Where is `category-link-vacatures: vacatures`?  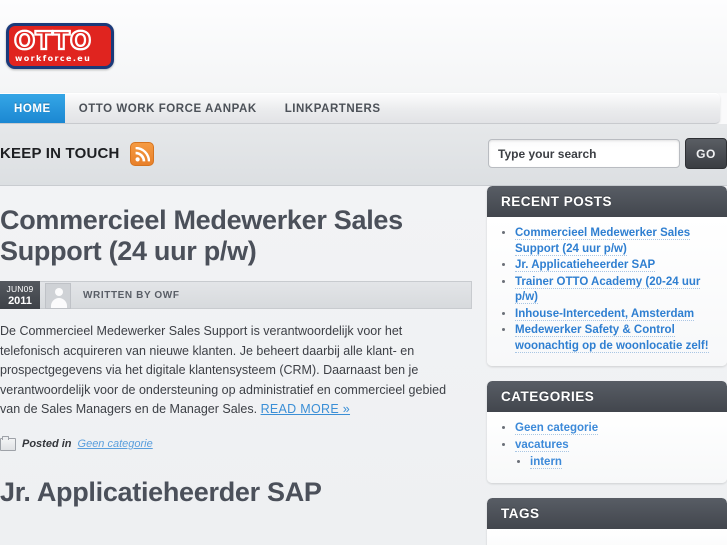
category-link-vacatures: vacatures is located at coordinates (542, 445).